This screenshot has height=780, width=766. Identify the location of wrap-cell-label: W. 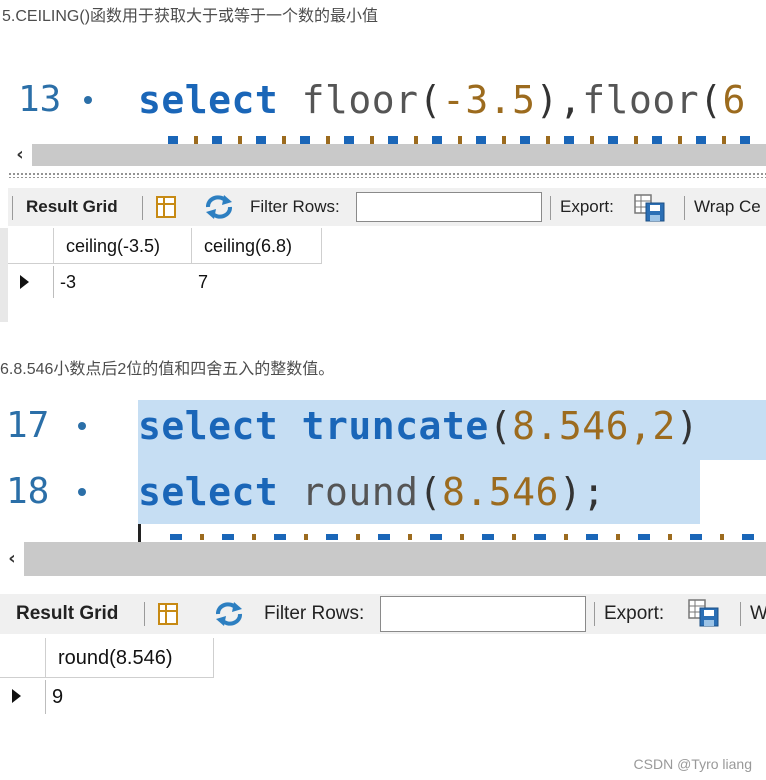
(758, 614).